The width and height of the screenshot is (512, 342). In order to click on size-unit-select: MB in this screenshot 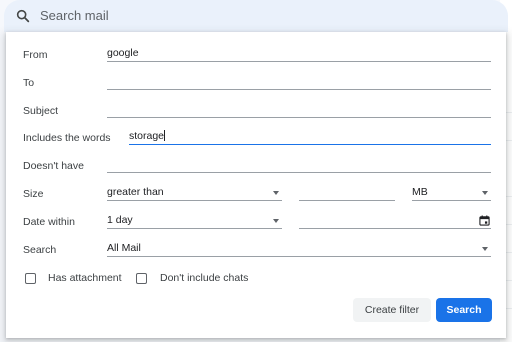, I will do `click(451, 193)`.